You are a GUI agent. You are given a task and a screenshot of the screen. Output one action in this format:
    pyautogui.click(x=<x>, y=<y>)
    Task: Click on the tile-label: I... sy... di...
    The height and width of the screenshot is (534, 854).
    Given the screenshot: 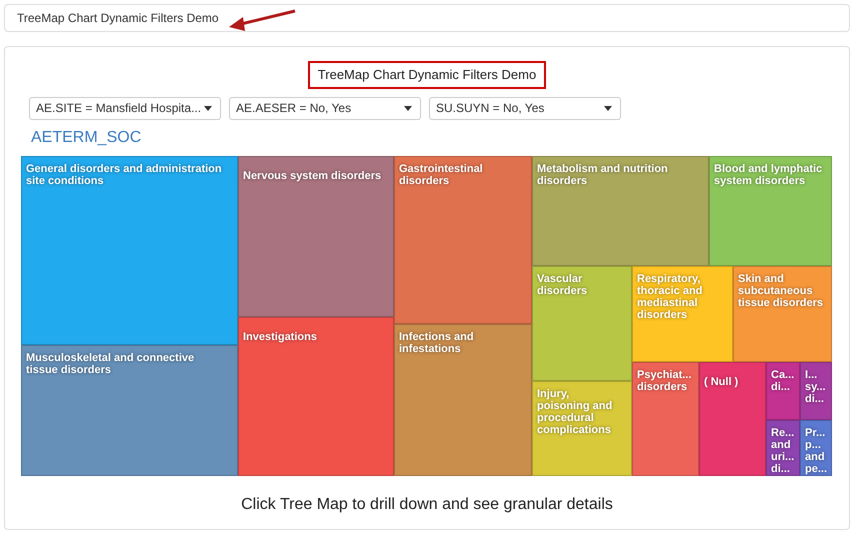 What is the action you would take?
    pyautogui.click(x=815, y=386)
    